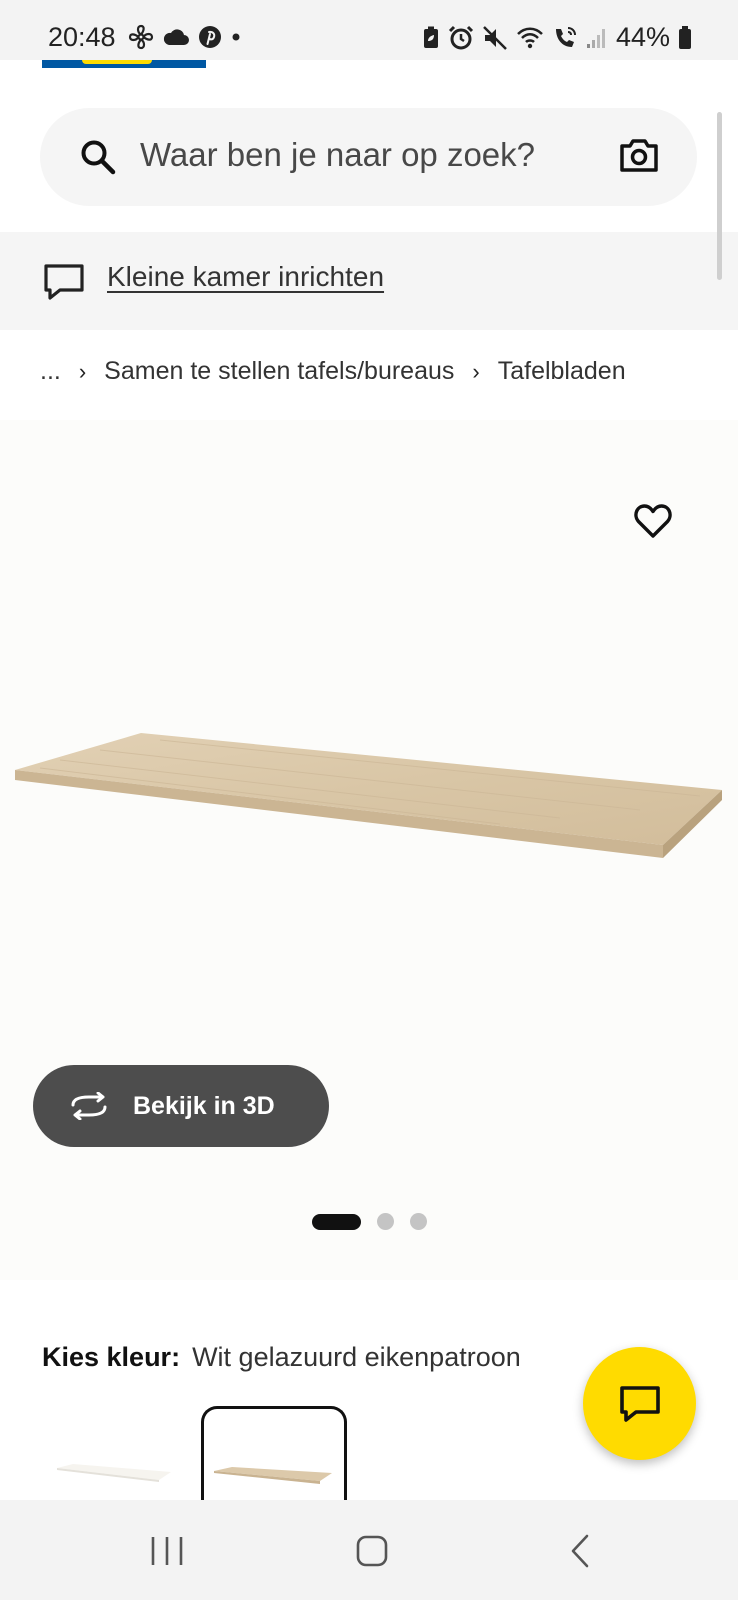 Image resolution: width=738 pixels, height=1600 pixels. I want to click on pinterest-icon, so click(210, 37).